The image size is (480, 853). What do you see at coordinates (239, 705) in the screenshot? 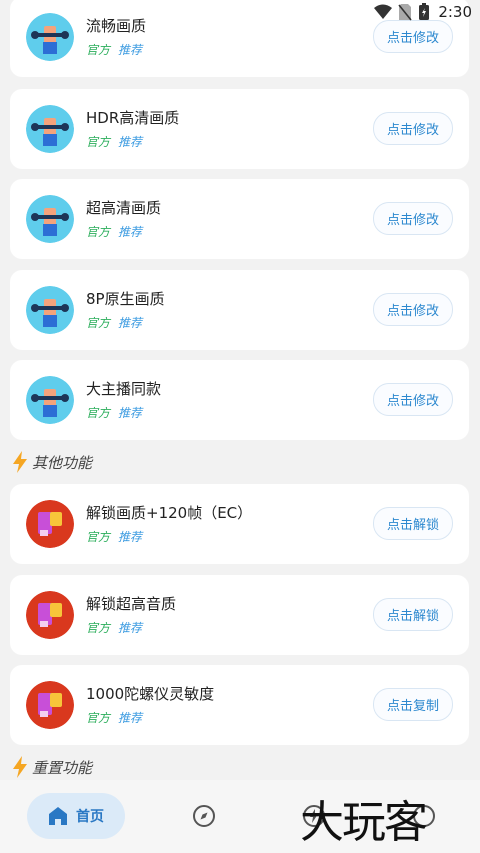
I see `feature-card: 1000陀螺仪灵敏度 官方 推荐 点击复制` at bounding box center [239, 705].